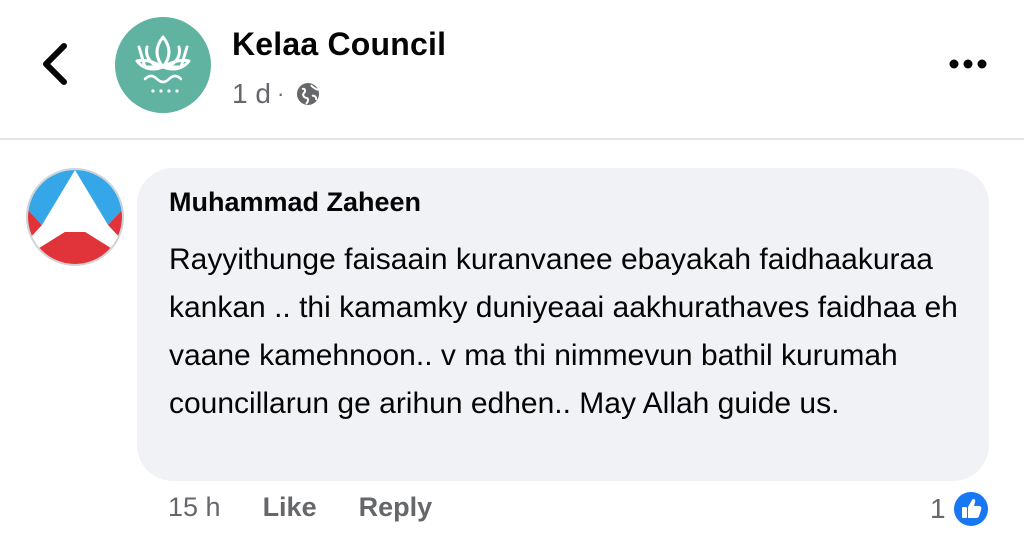 The height and width of the screenshot is (536, 1024). Describe the element at coordinates (295, 202) in the screenshot. I see `comment-author: Muhammad Zaheen` at that location.